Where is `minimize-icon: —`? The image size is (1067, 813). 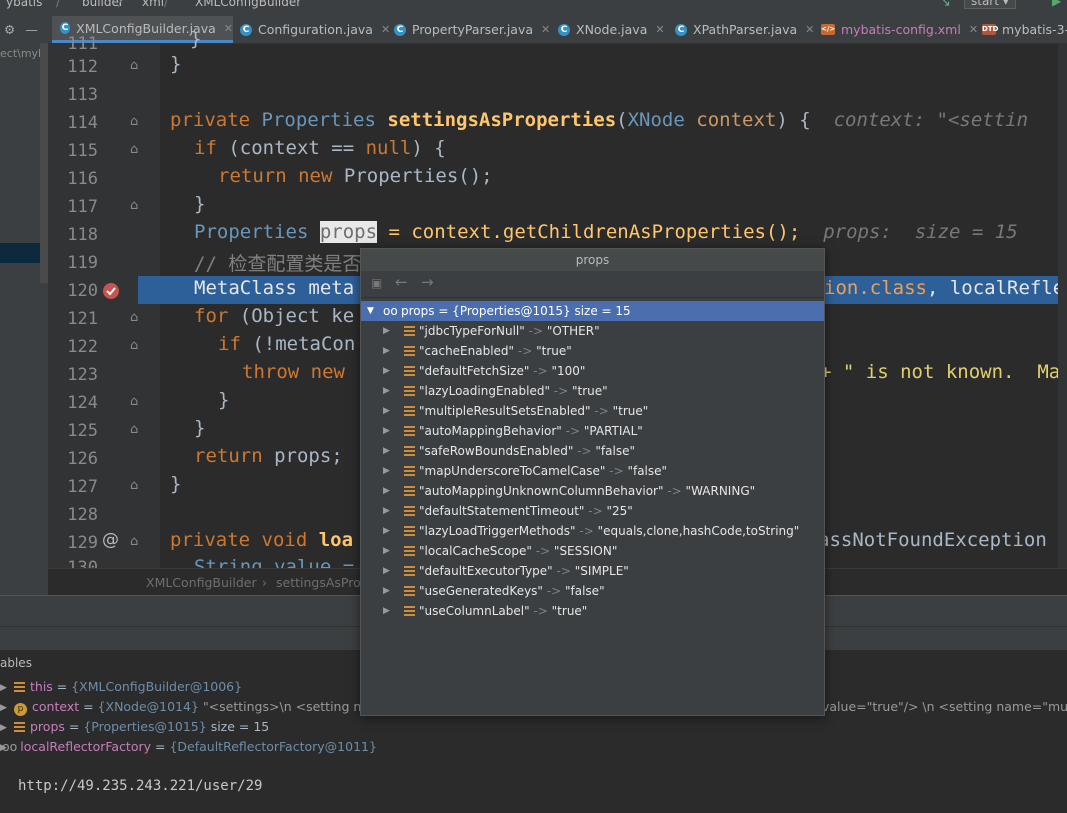 minimize-icon: — is located at coordinates (31, 29).